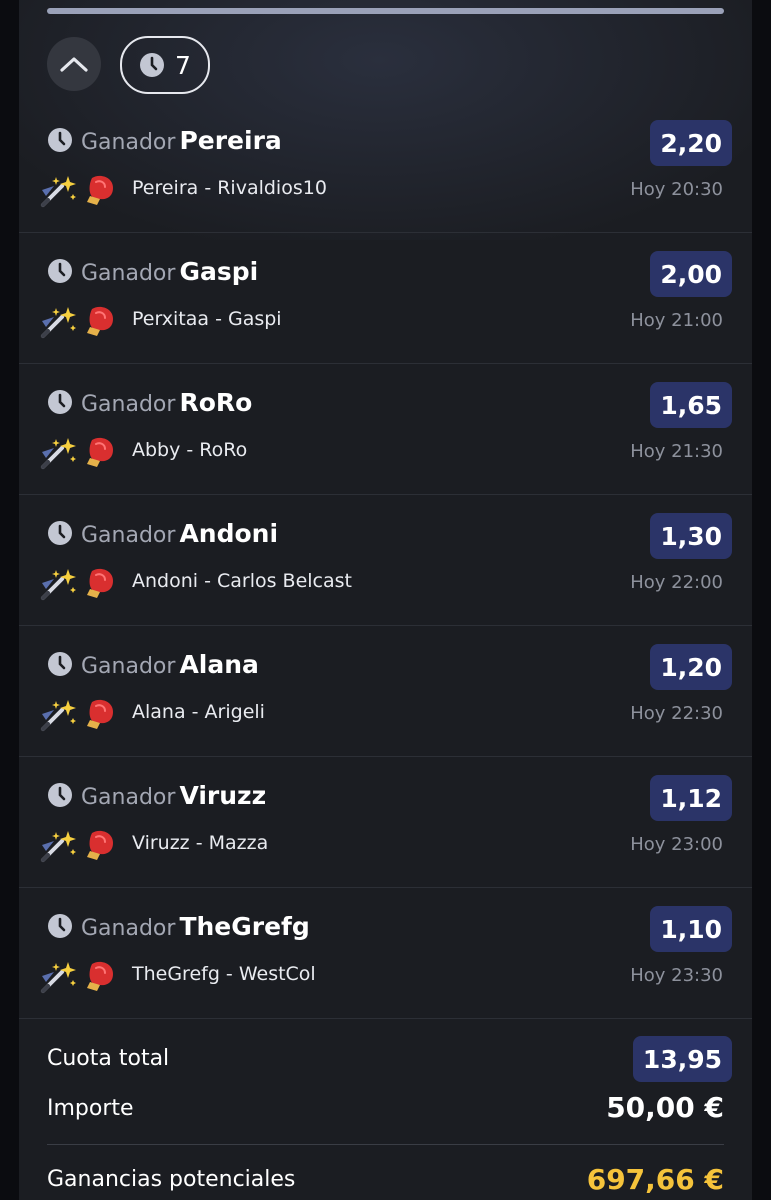  I want to click on bet-event: Viruzz - Mazza, so click(200, 843).